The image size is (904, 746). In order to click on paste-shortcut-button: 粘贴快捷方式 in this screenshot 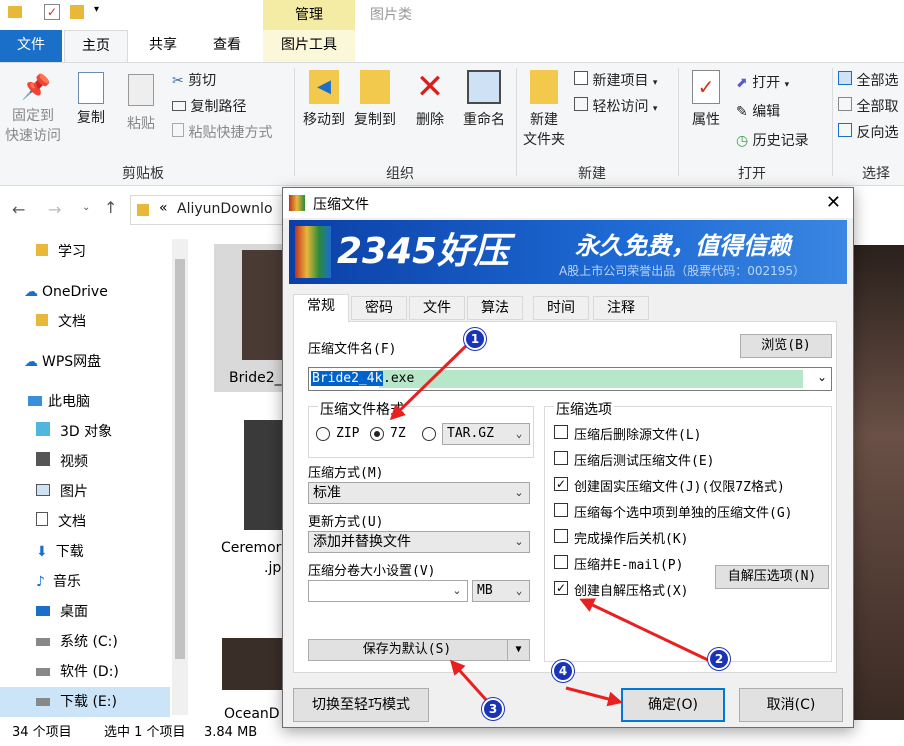, I will do `click(222, 132)`.